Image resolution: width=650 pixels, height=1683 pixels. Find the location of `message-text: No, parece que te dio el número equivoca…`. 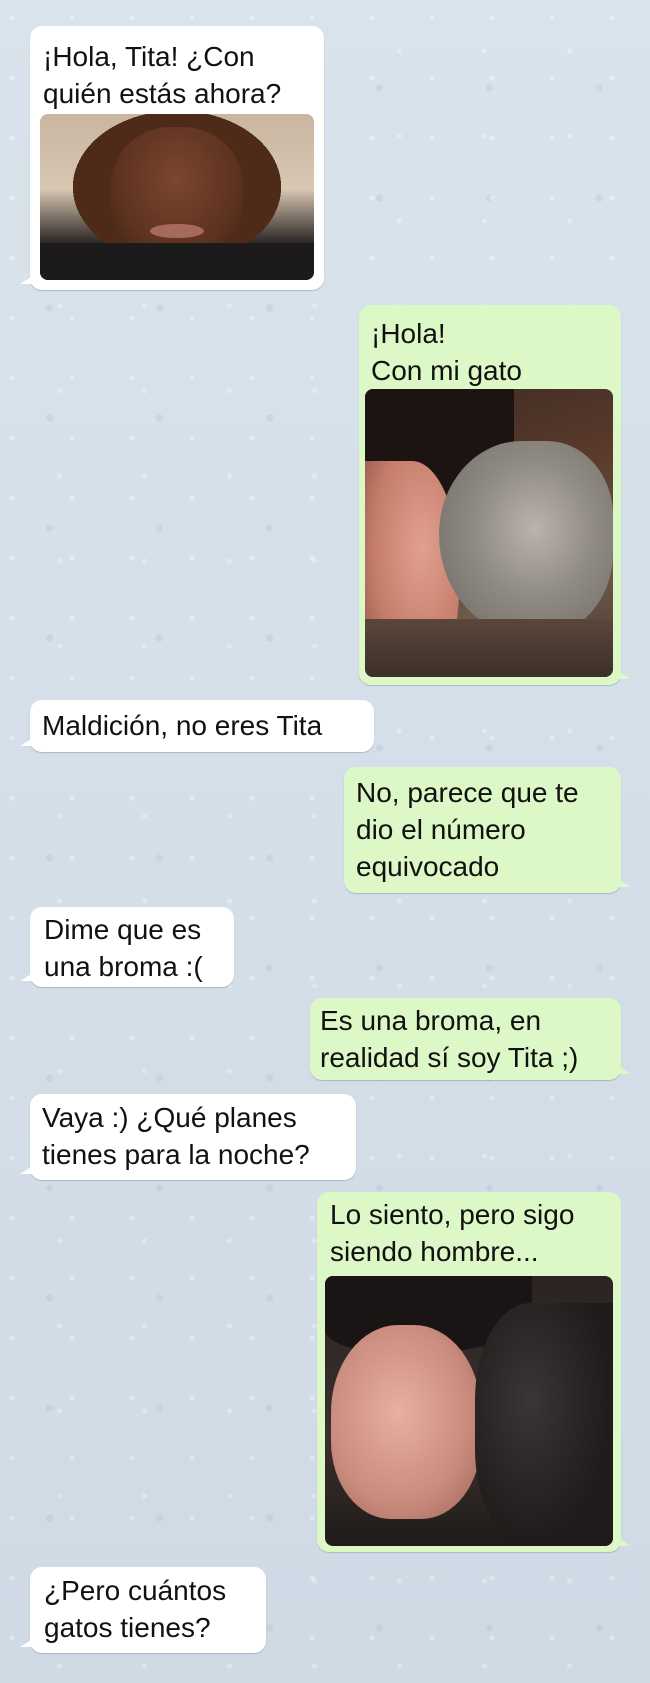

message-text: No, parece que te dio el número equivoca… is located at coordinates (467, 829).